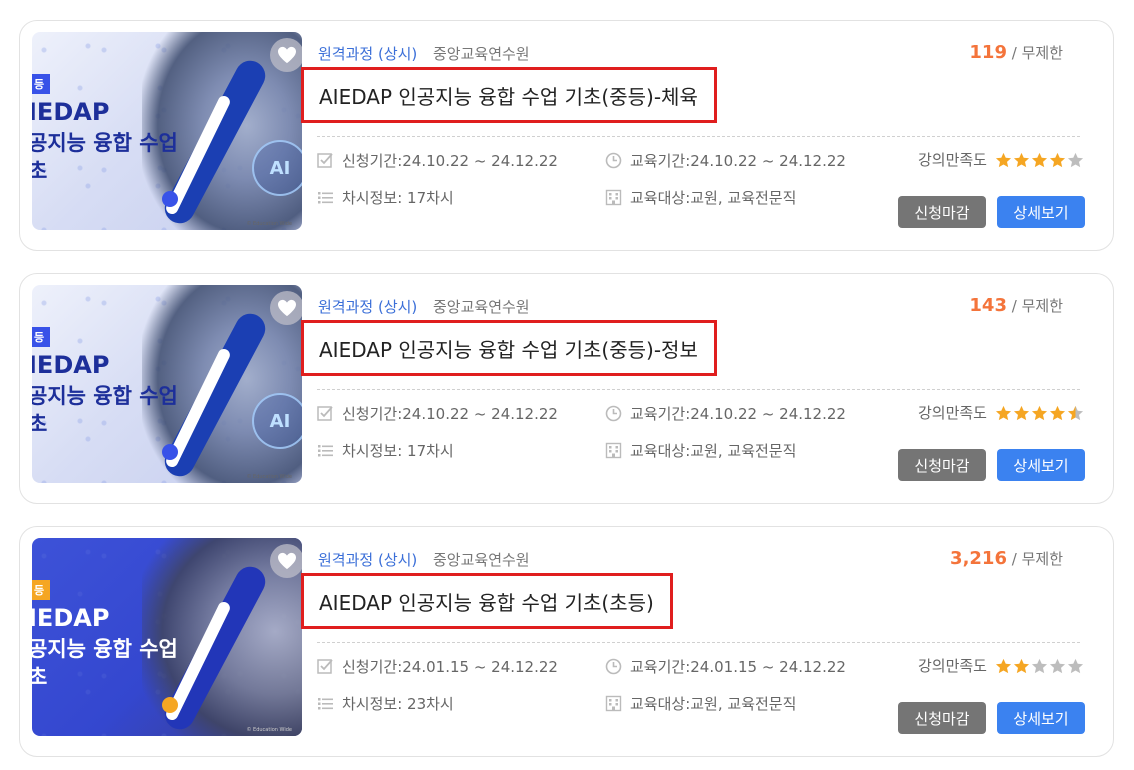 The image size is (1134, 770). I want to click on course-thumbnail: 등 IEDAP 공지능 융합 수업 초 © Education Wide, so click(167, 637).